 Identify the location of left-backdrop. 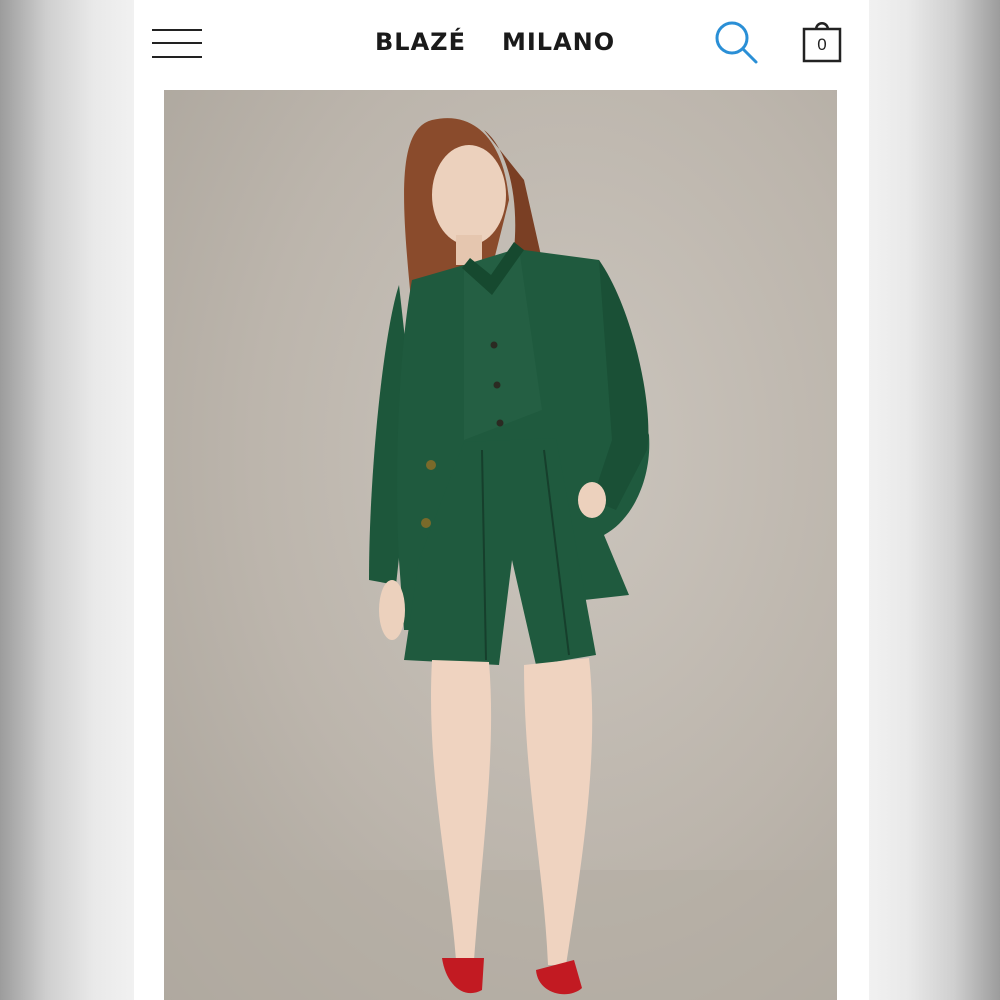
(67, 500).